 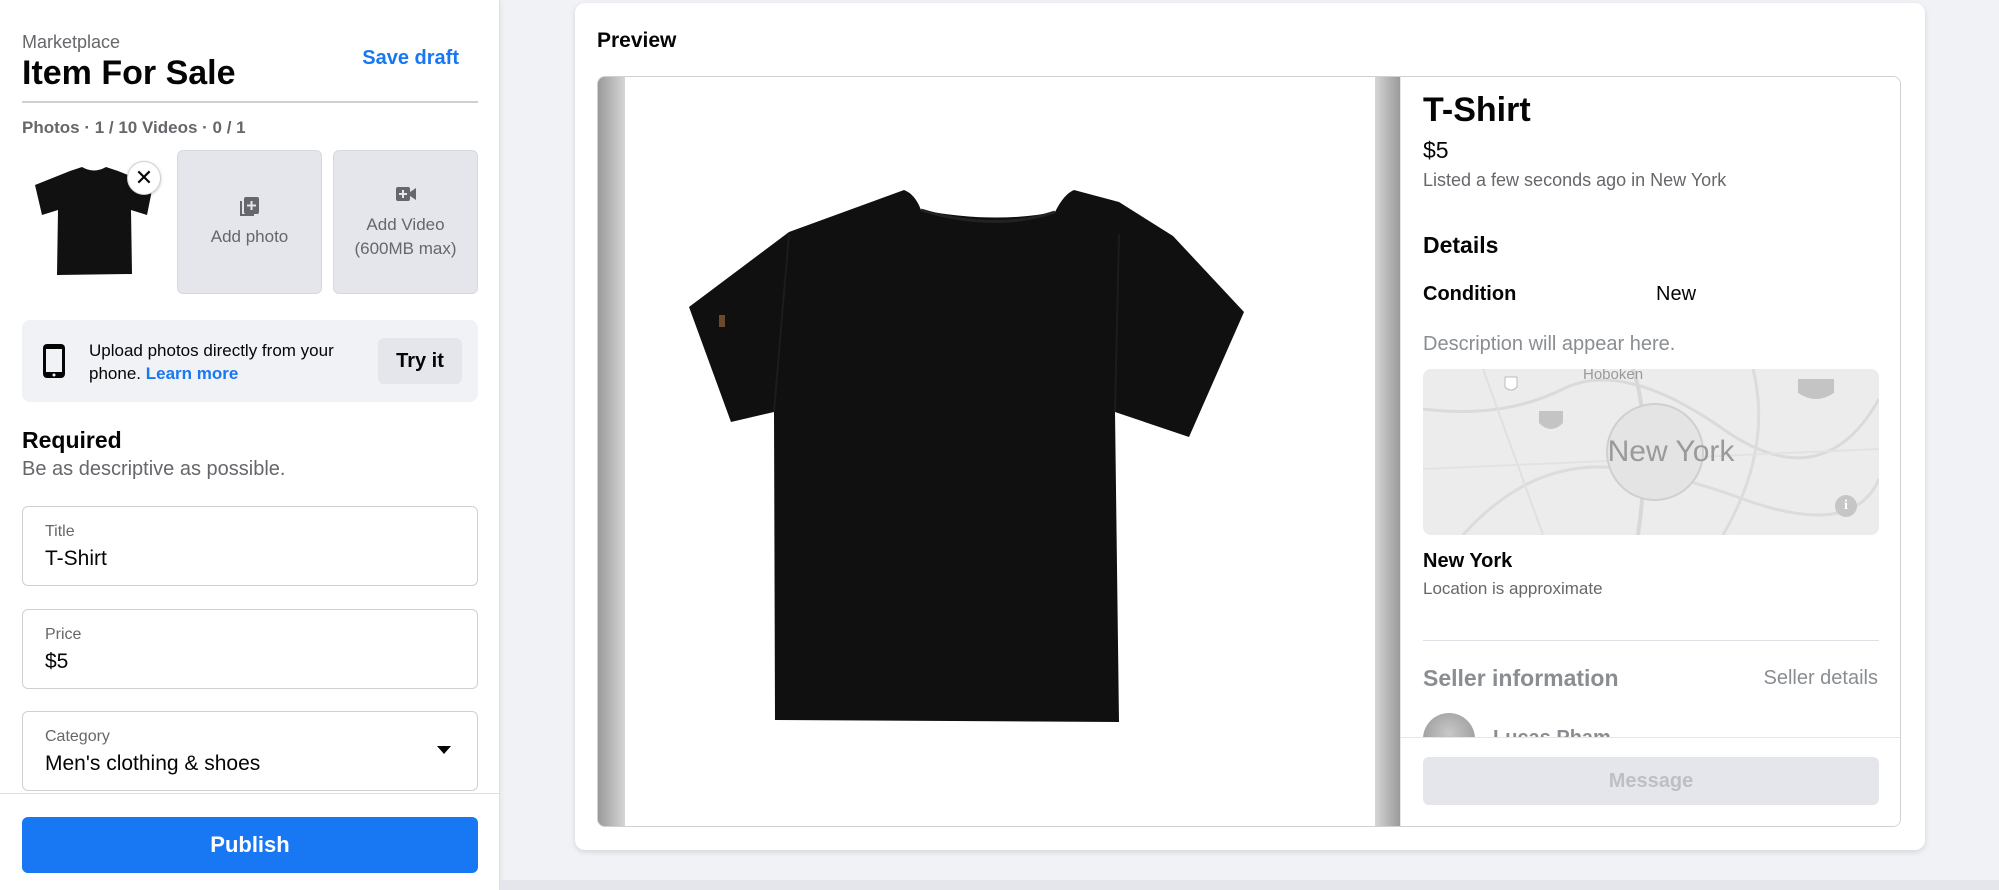 I want to click on page-title: Item For Sale, so click(x=129, y=73).